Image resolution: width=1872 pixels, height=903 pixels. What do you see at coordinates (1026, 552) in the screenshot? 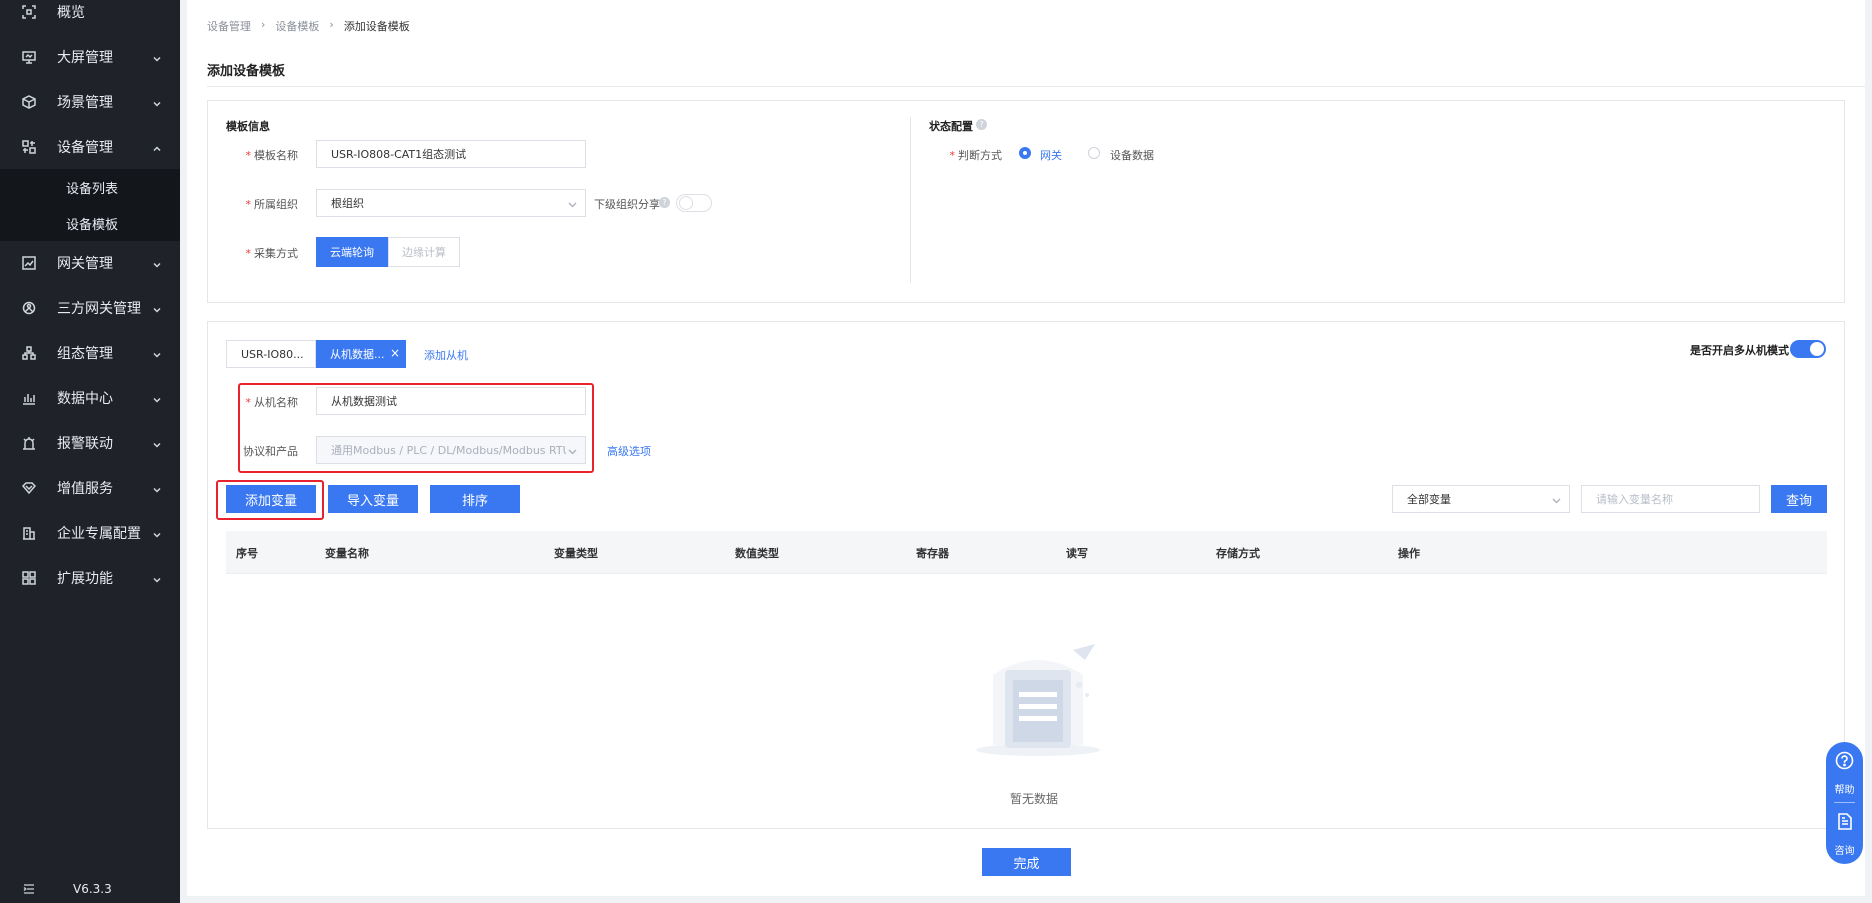
I see `table-header: 序号 变量名称 变量类型 数值类型 寄存器 读写 存储方式 操作` at bounding box center [1026, 552].